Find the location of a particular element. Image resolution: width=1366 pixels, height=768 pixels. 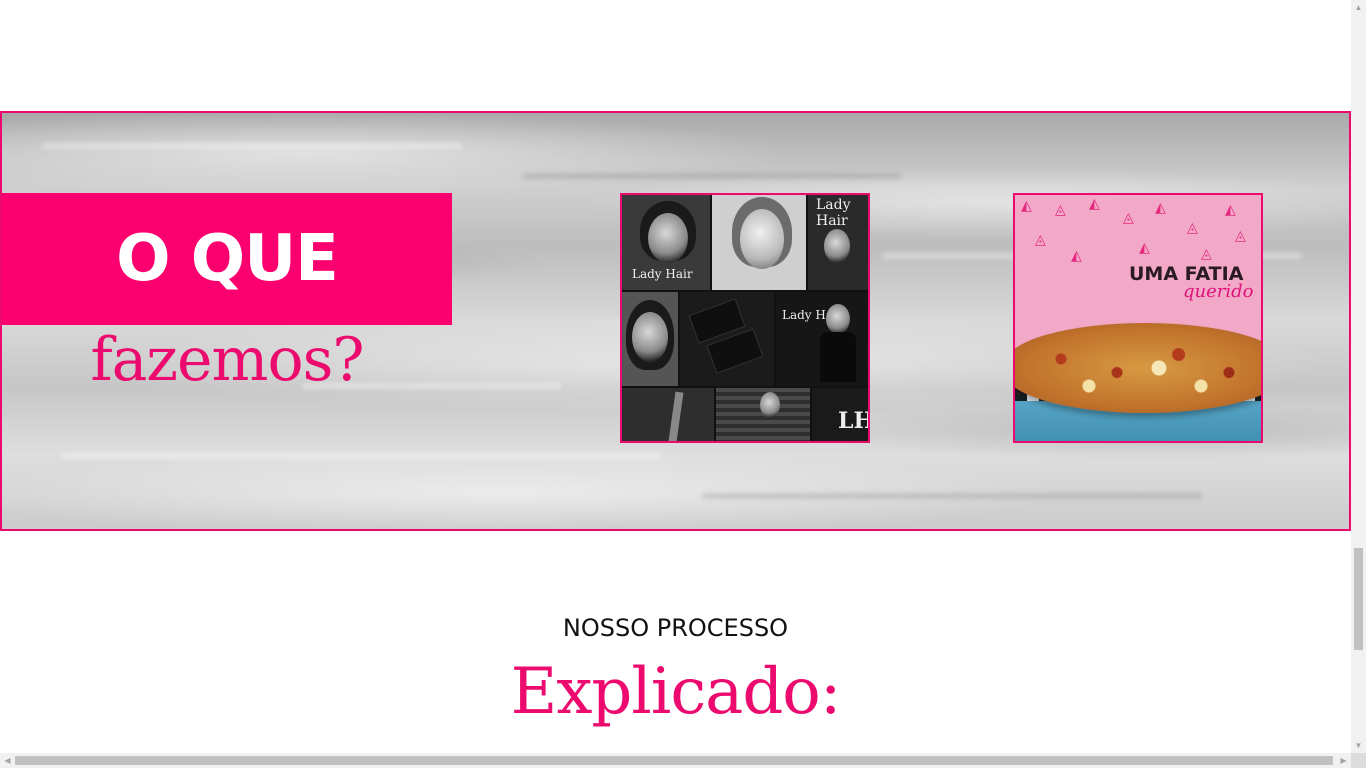

scroll-left-arrow-icon: ◀ is located at coordinates (7, 760).